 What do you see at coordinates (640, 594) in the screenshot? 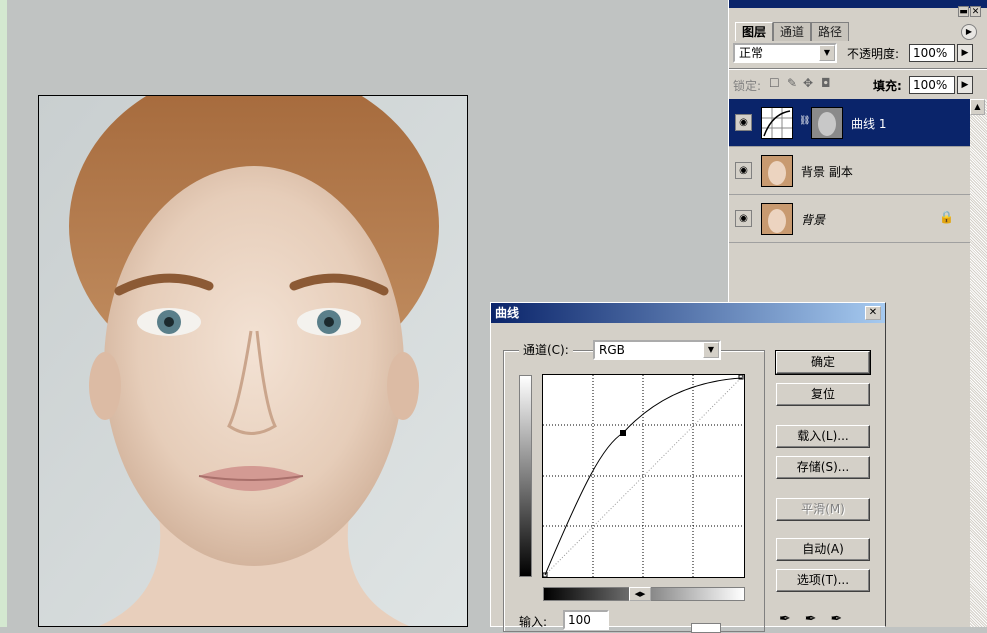
I see `gradient-toggle-icon: ◀▶` at bounding box center [640, 594].